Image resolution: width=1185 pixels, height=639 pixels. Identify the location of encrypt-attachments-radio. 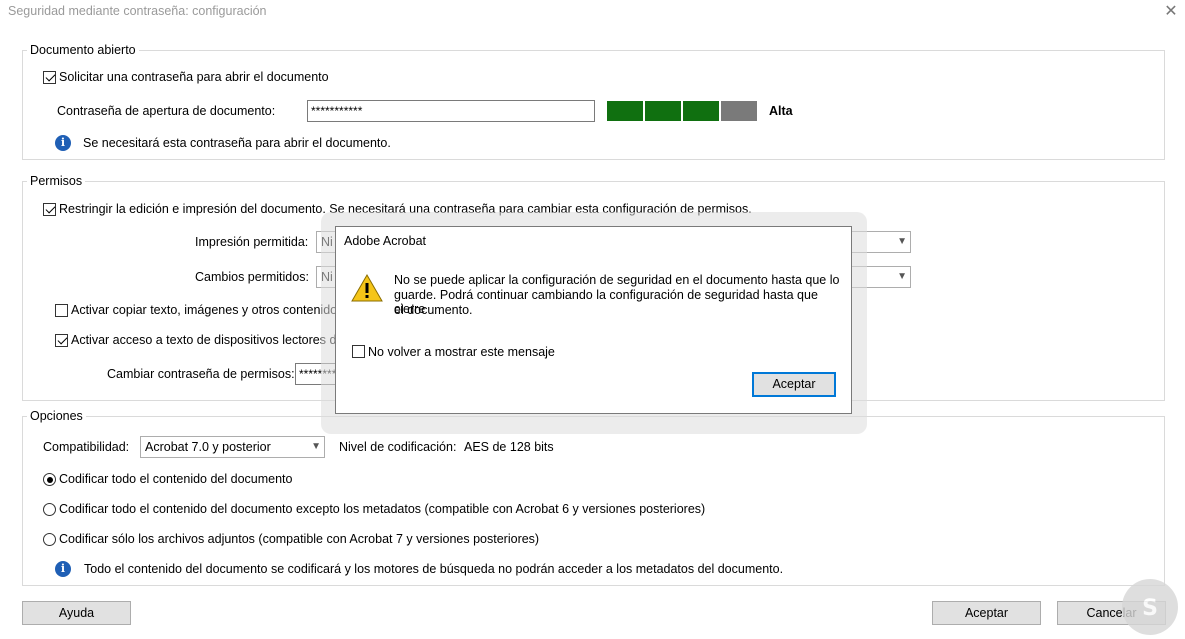
(49, 539).